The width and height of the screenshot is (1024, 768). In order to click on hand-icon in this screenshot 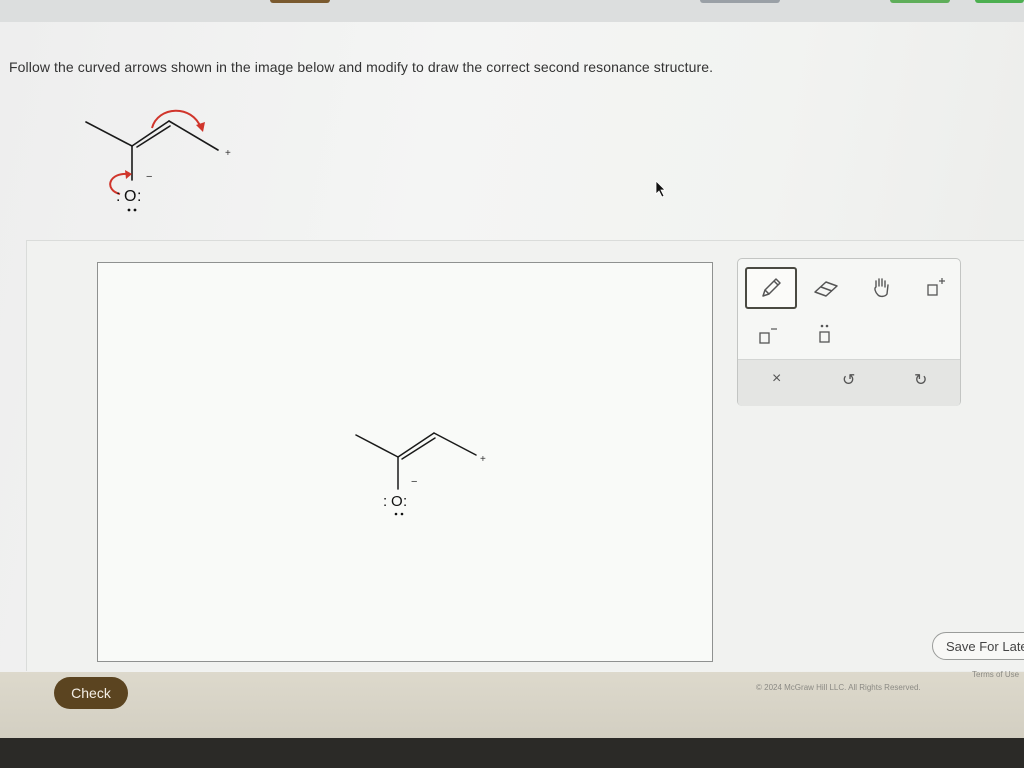, I will do `click(881, 288)`.